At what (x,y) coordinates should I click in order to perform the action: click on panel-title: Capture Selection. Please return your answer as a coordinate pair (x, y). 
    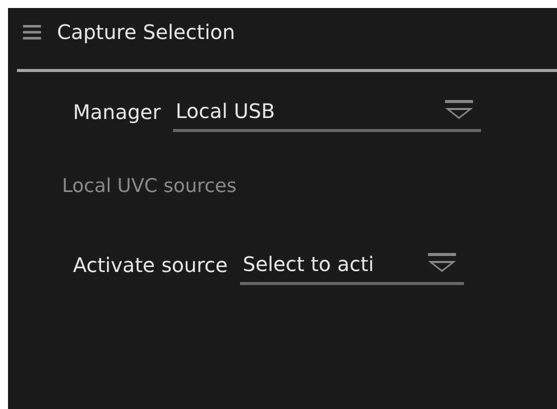
    Looking at the image, I should click on (146, 32).